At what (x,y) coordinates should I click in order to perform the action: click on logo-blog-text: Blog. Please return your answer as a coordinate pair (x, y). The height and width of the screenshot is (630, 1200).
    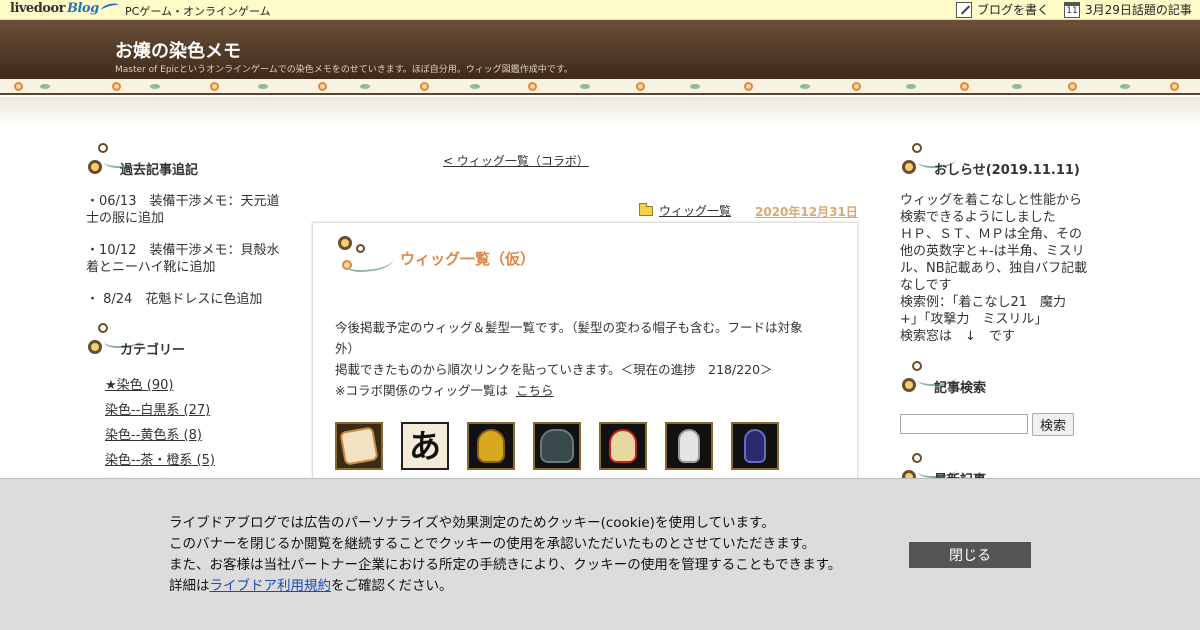
    Looking at the image, I should click on (82, 8).